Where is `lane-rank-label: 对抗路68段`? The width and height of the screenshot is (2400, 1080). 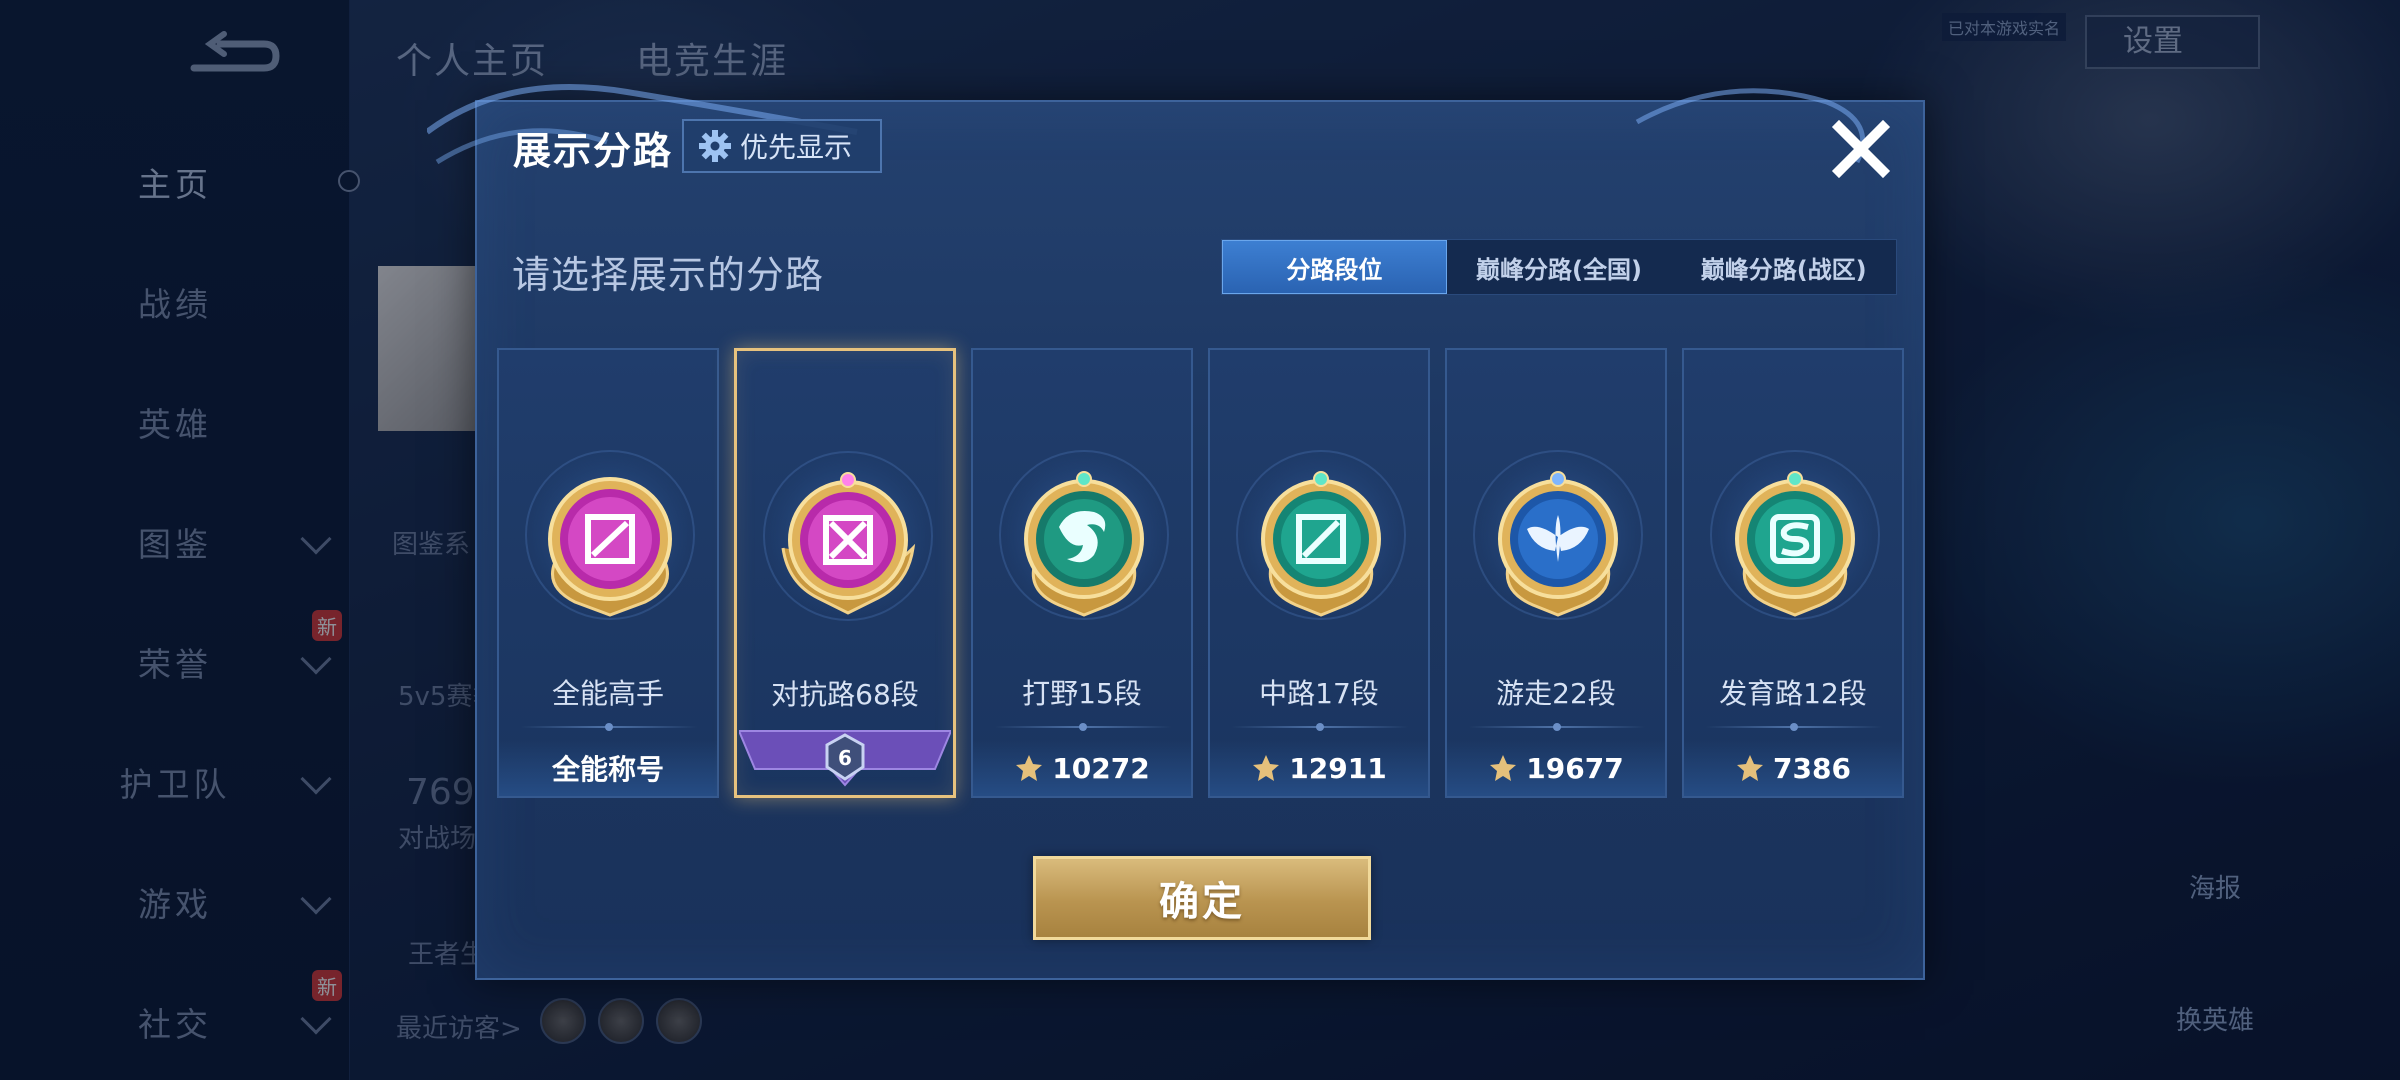 lane-rank-label: 对抗路68段 is located at coordinates (845, 694).